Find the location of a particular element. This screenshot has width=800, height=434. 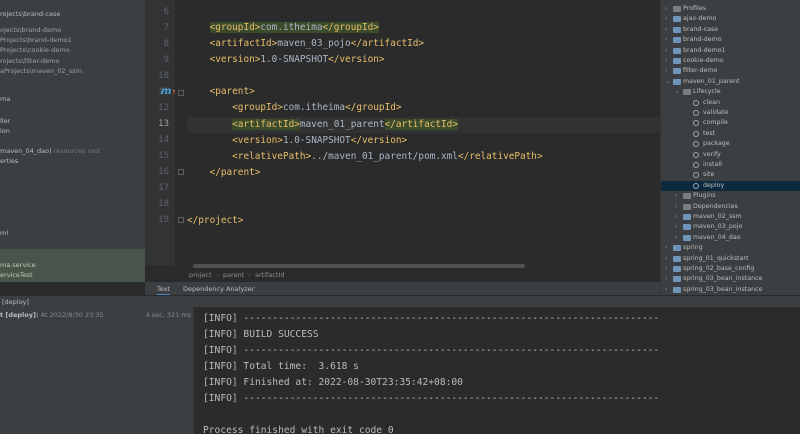

project-row: erties is located at coordinates (9, 161).